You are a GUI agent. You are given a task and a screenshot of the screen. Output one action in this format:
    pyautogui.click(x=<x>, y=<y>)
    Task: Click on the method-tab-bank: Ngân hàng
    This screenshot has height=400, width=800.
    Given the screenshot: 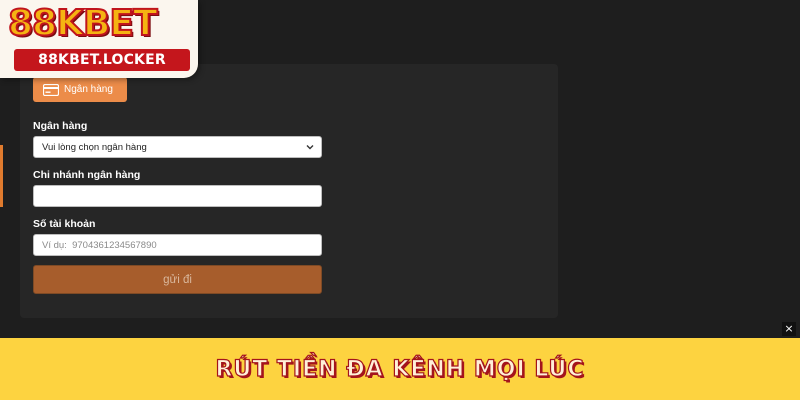 What is the action you would take?
    pyautogui.click(x=80, y=89)
    